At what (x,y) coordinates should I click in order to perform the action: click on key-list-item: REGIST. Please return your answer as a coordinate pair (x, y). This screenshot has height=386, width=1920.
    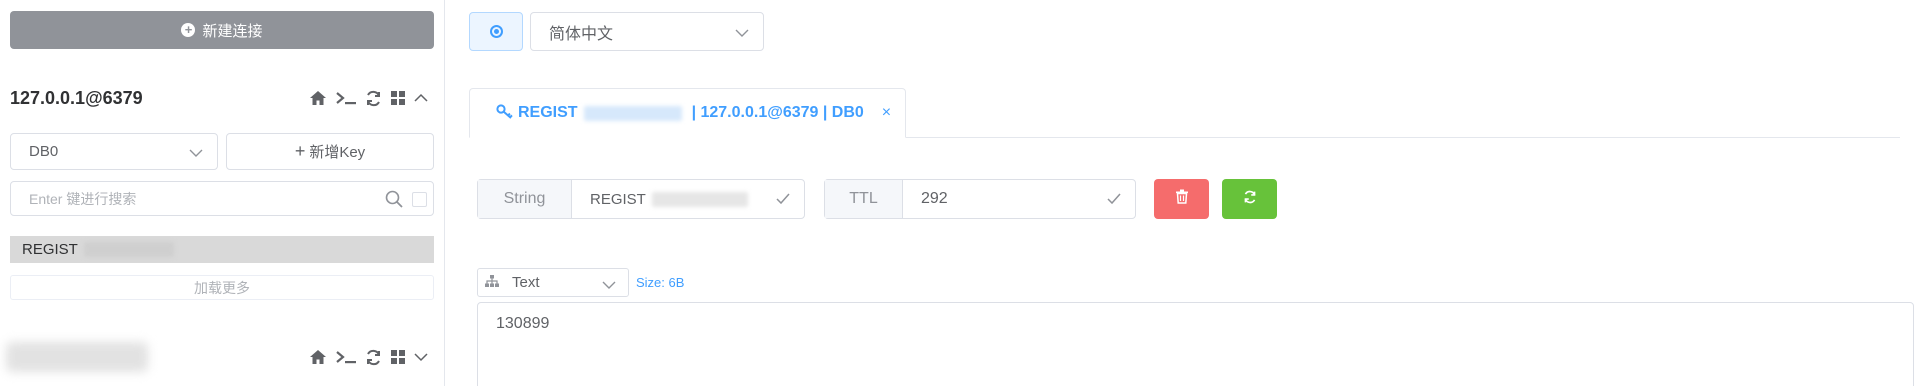
    Looking at the image, I should click on (222, 249).